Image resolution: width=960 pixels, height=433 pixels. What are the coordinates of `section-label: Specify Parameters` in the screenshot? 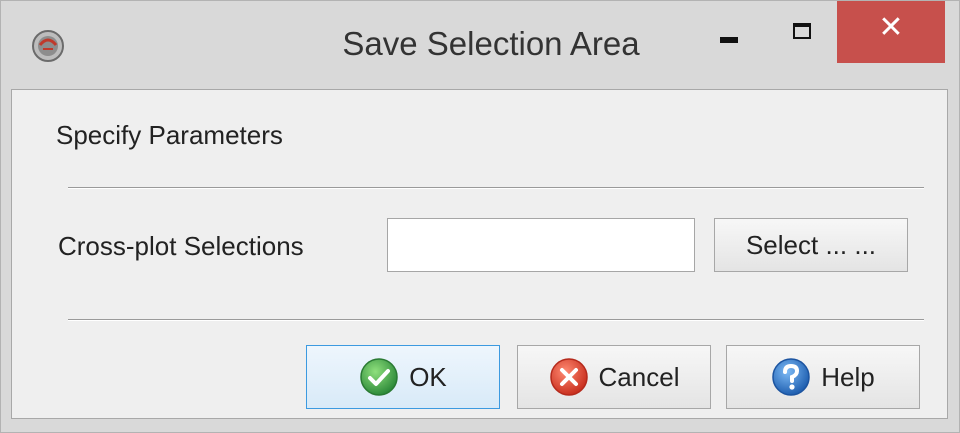 It's located at (169, 135).